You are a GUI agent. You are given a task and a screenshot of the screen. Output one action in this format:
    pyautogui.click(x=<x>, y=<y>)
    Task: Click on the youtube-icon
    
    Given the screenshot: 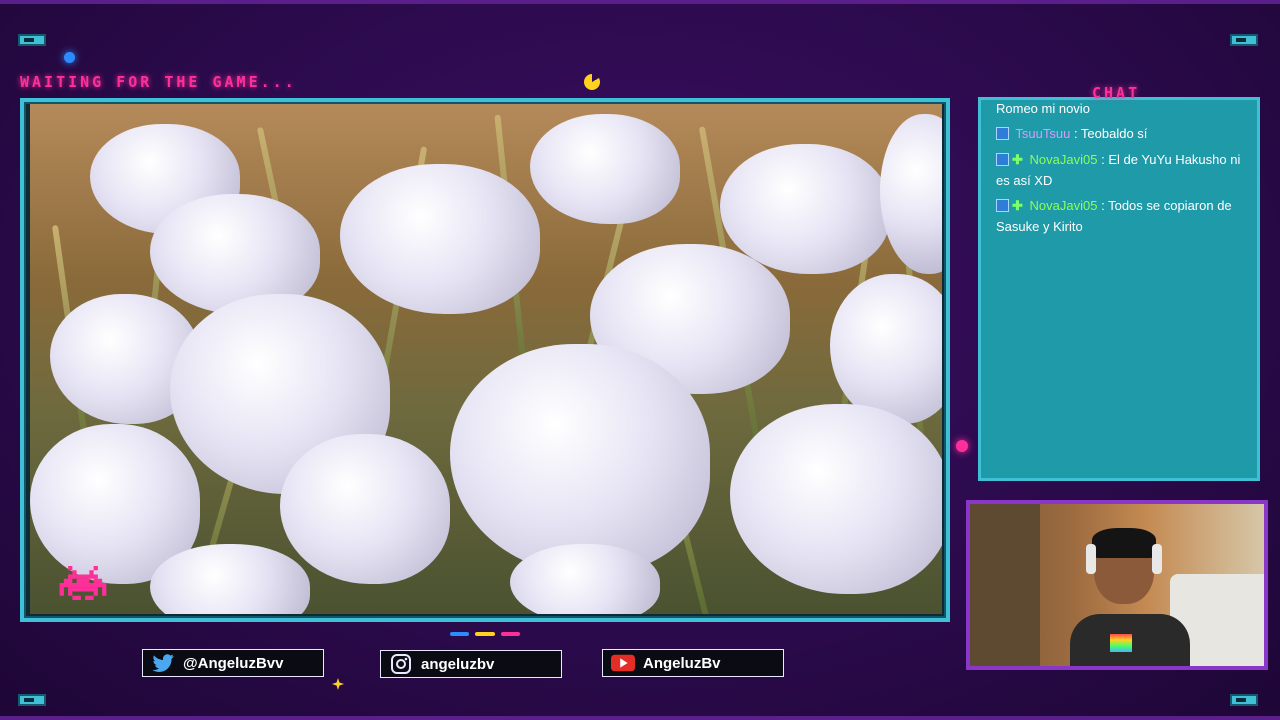 What is the action you would take?
    pyautogui.click(x=623, y=663)
    